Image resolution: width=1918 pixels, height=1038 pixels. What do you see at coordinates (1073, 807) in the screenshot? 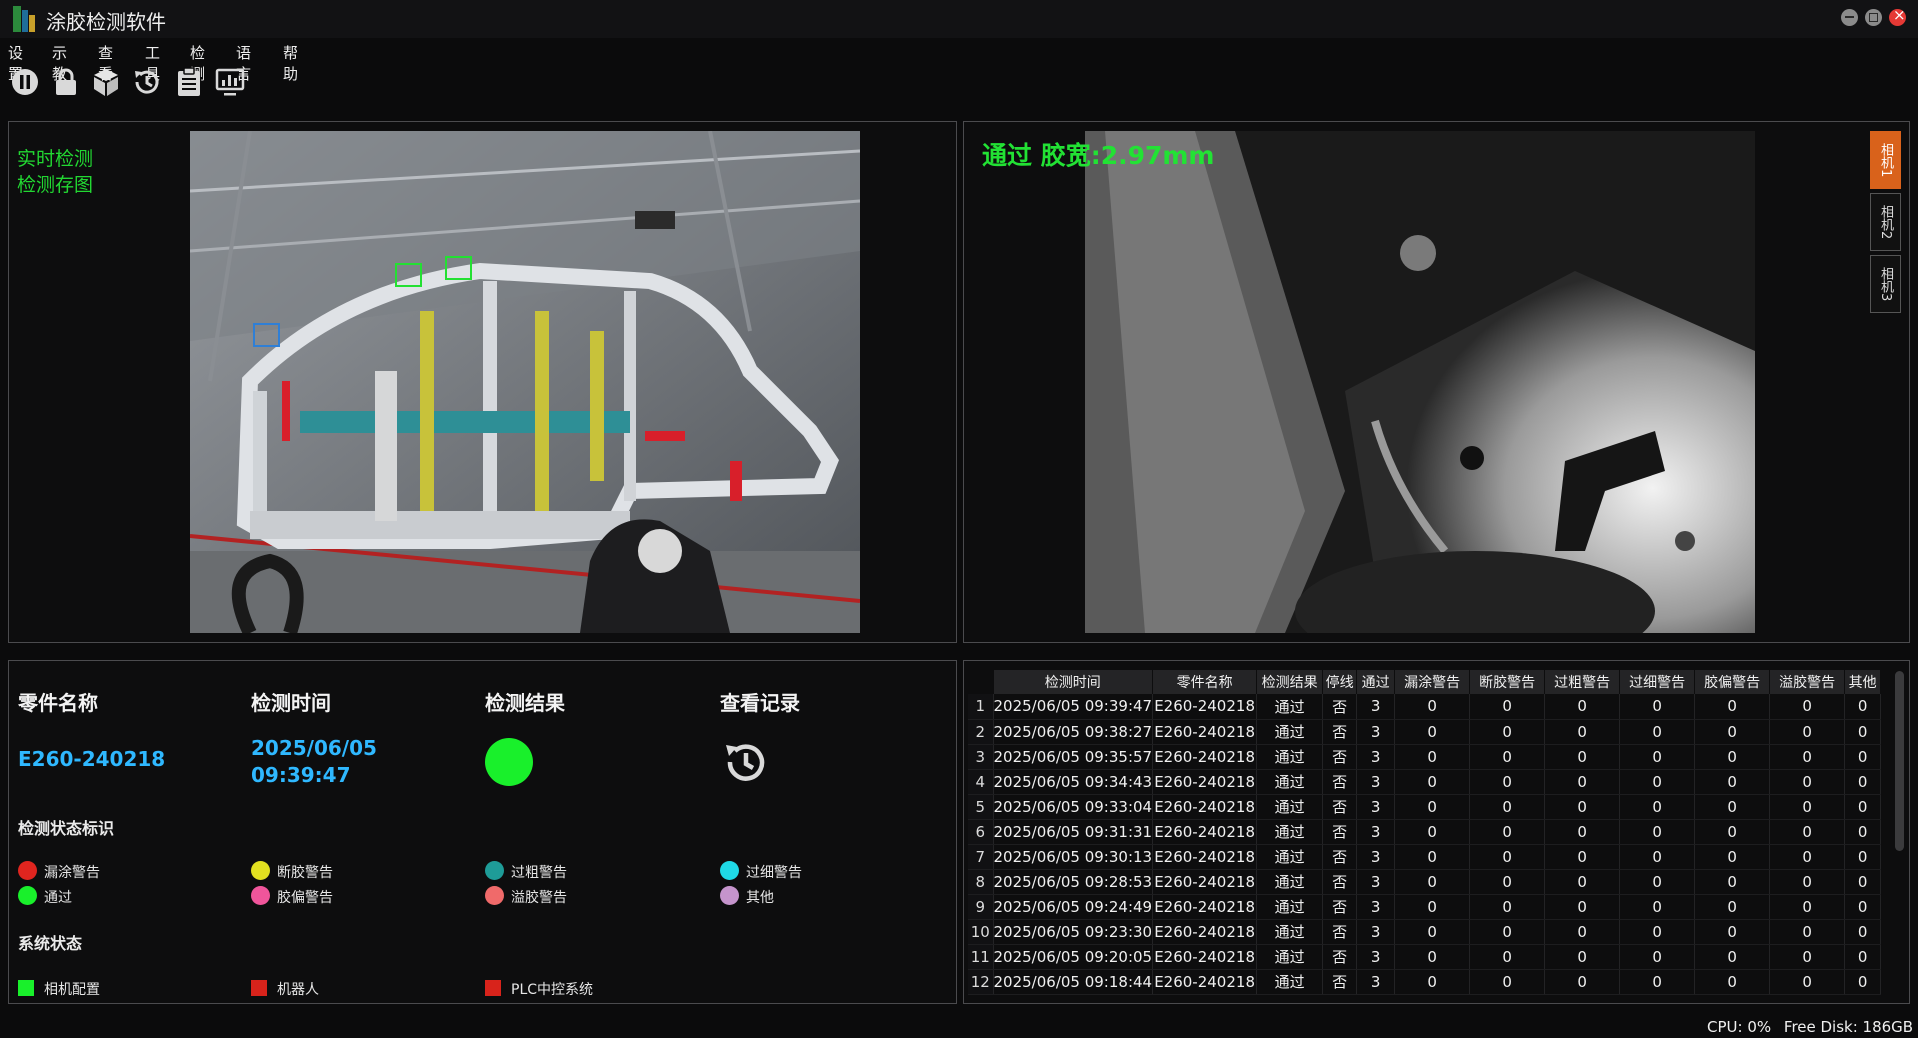
I see `table-cell: 2025/06/05 09:33:04` at bounding box center [1073, 807].